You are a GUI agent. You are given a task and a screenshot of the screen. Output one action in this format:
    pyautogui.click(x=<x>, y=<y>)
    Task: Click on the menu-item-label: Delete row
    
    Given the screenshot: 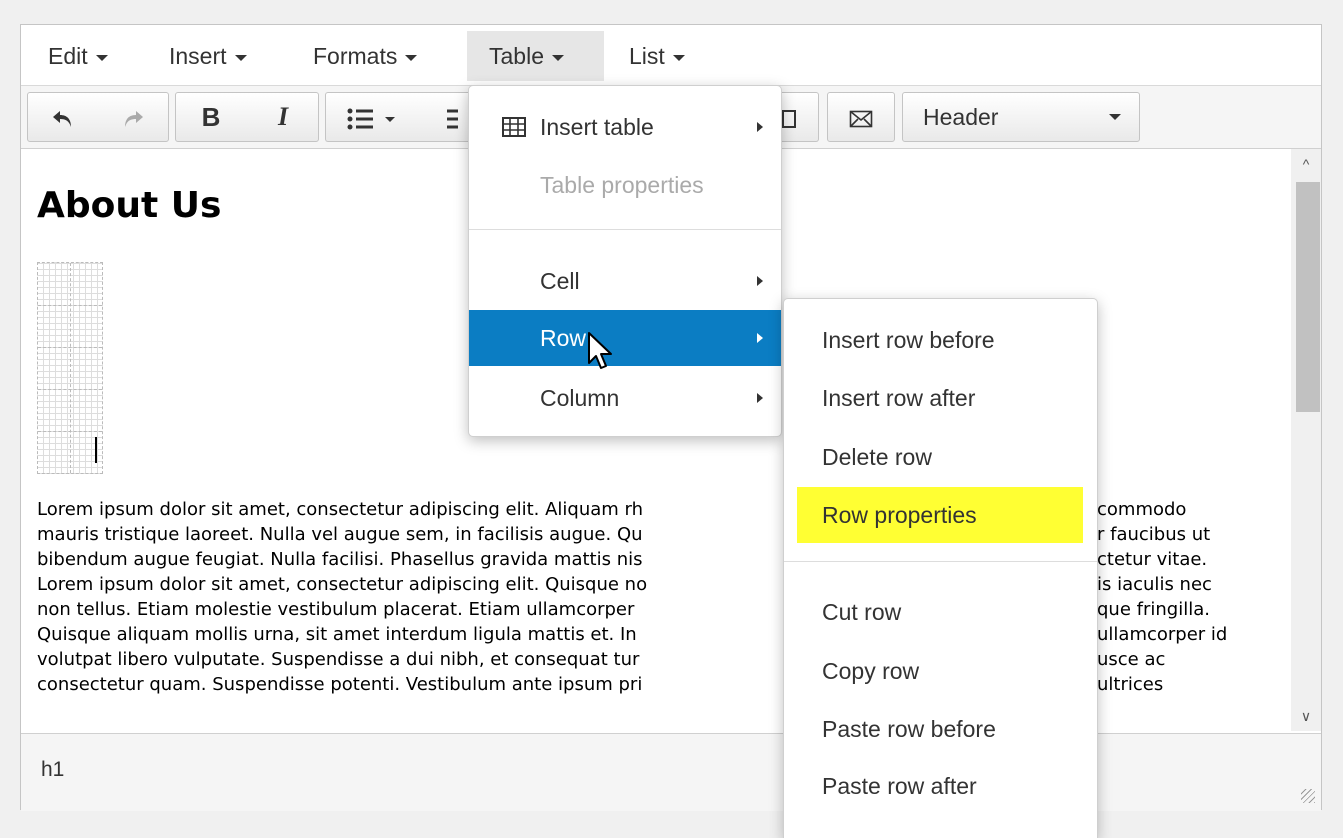 What is the action you would take?
    pyautogui.click(x=877, y=457)
    